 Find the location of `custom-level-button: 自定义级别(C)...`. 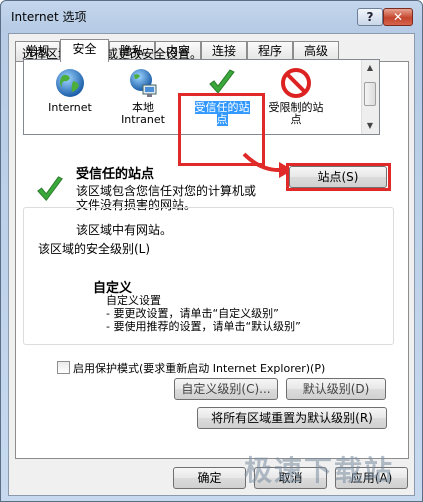

custom-level-button: 自定义级别(C)... is located at coordinates (226, 389).